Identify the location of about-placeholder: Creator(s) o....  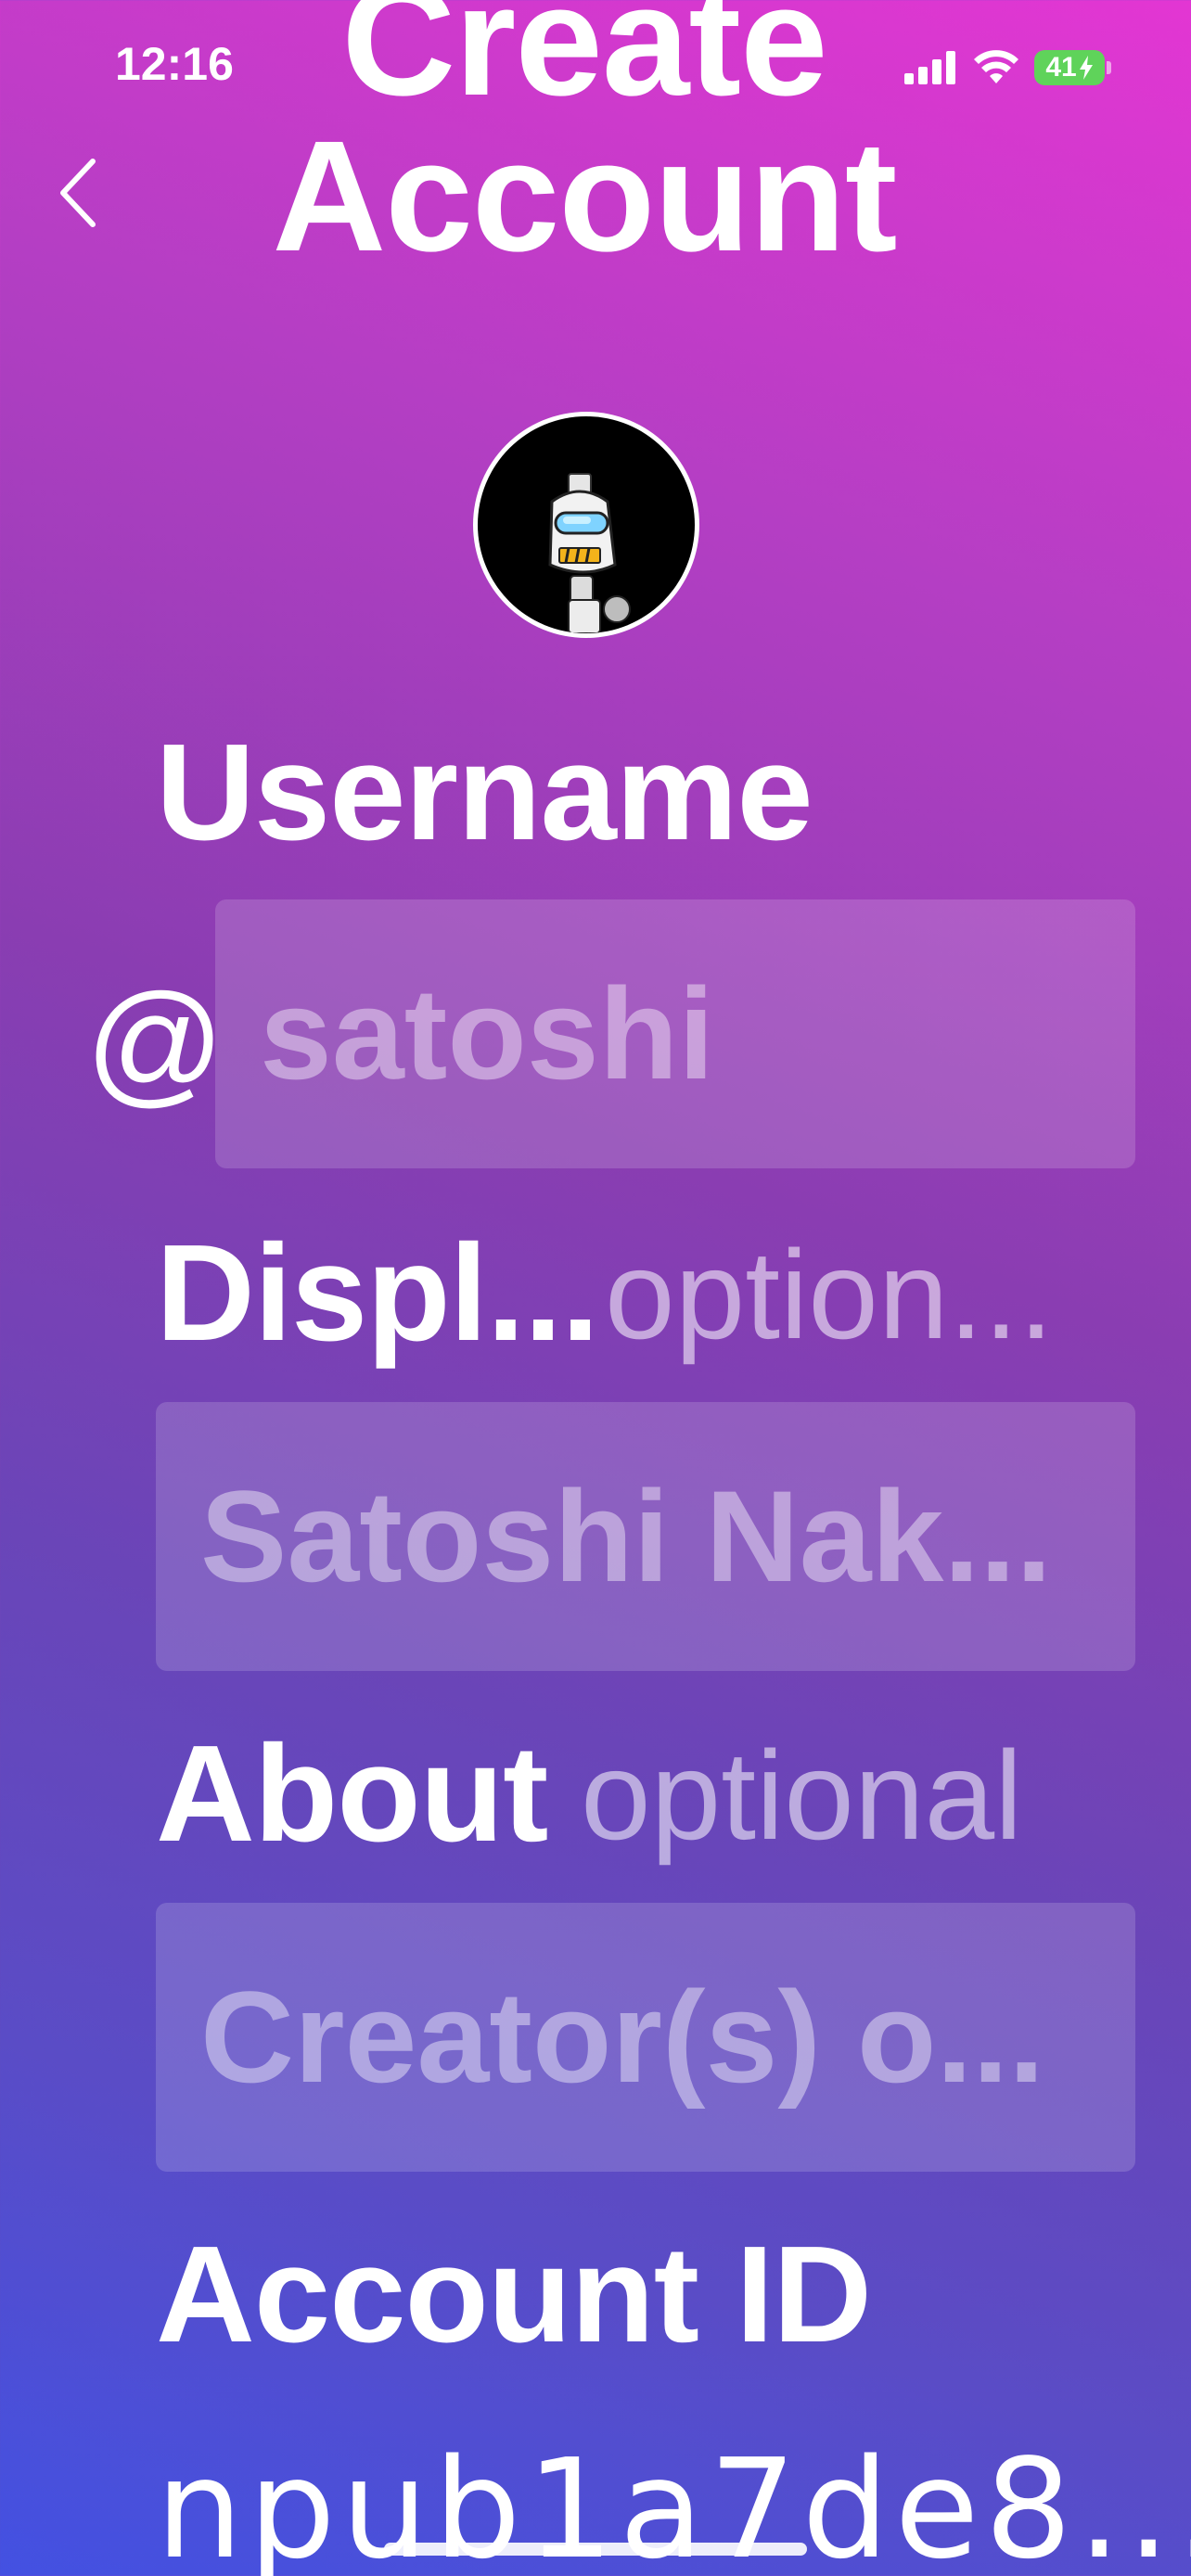
(623, 2037).